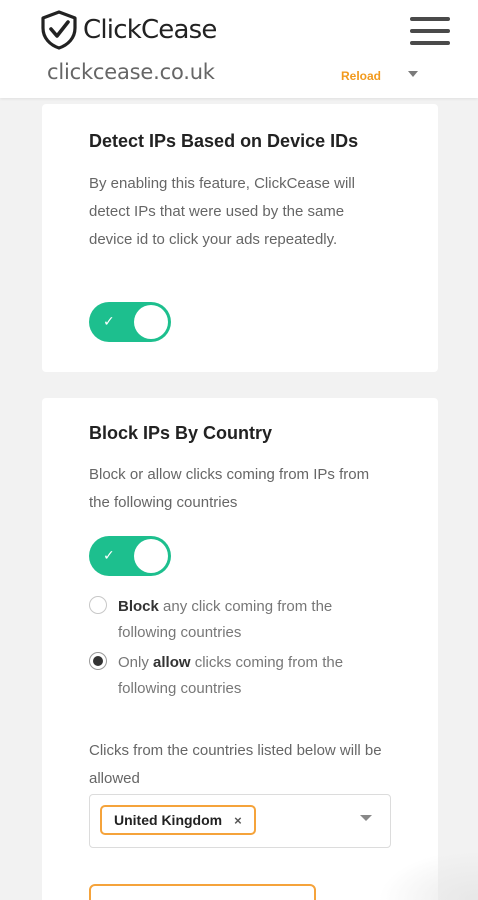 The width and height of the screenshot is (478, 900). Describe the element at coordinates (98, 661) in the screenshot. I see `radio-allow-button` at that location.